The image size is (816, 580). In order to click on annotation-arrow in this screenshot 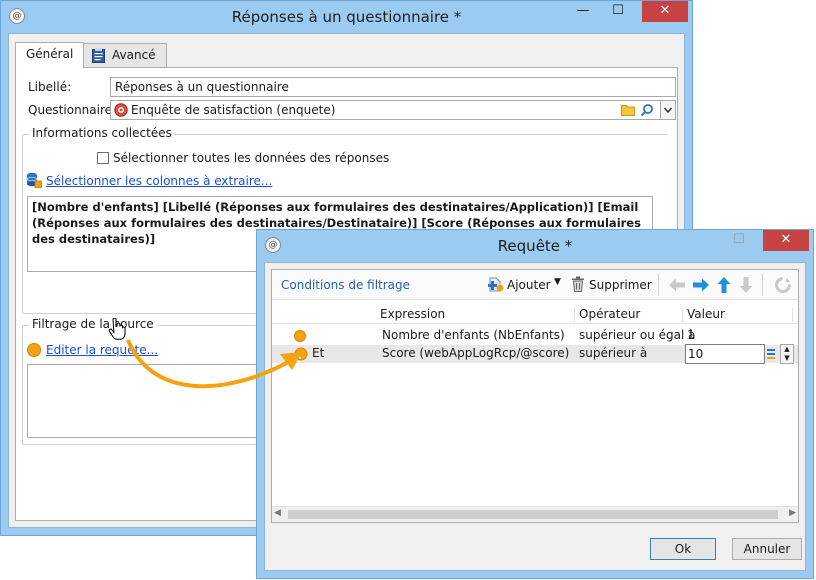, I will do `click(214, 364)`.